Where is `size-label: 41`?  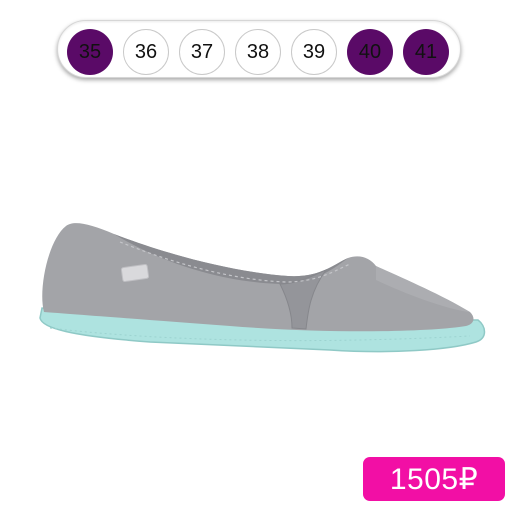
size-label: 41 is located at coordinates (426, 51).